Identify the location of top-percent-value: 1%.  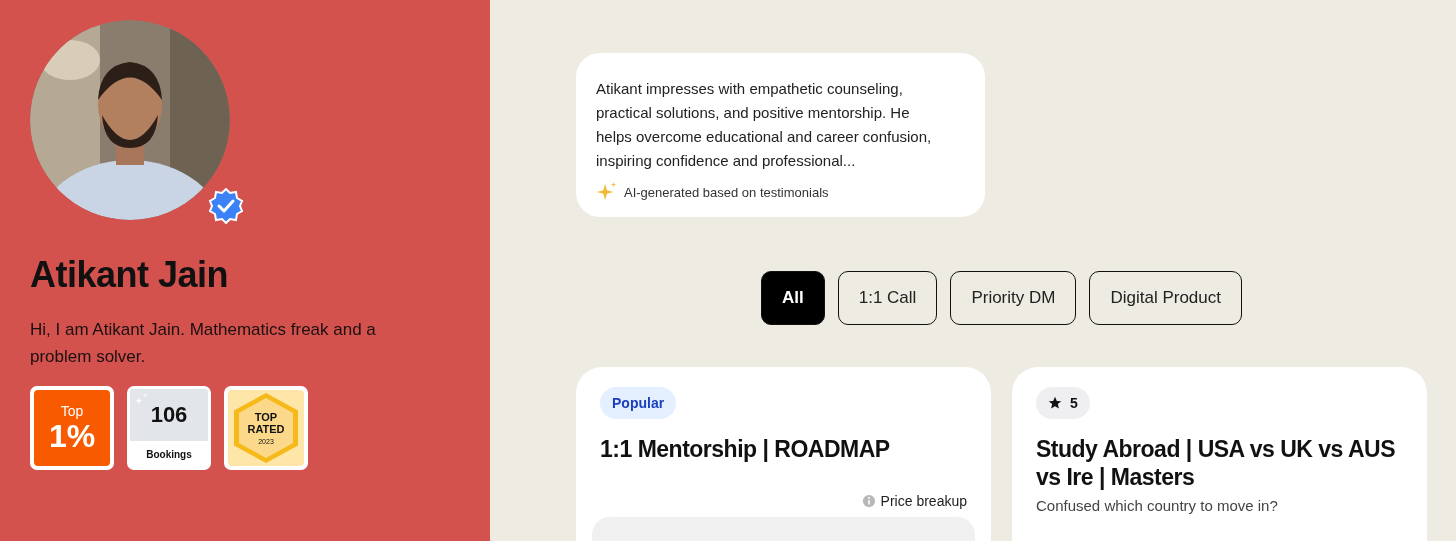
(72, 436).